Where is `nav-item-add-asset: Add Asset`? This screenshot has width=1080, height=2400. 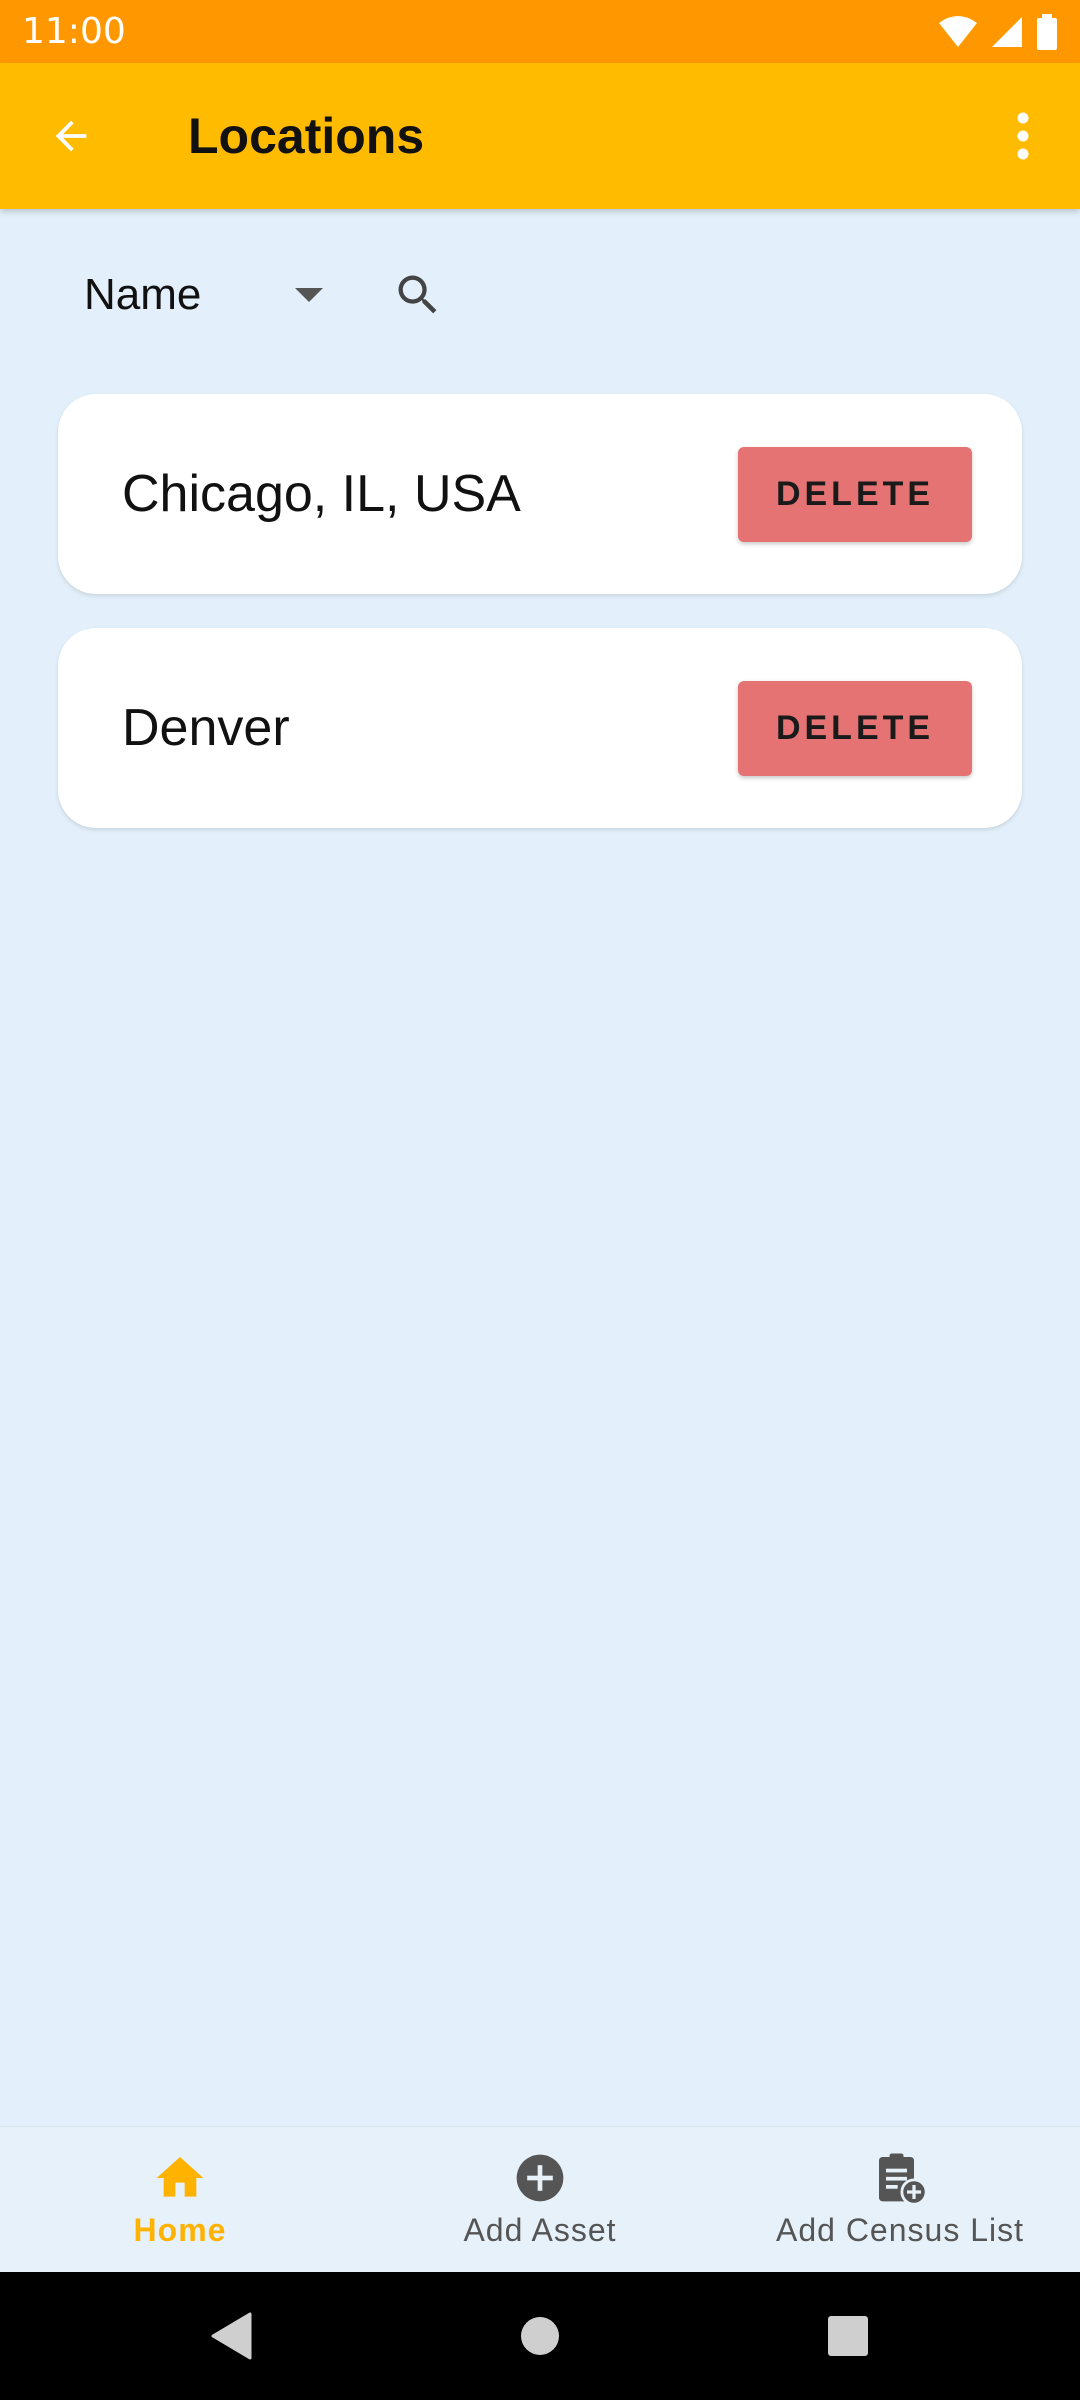 nav-item-add-asset: Add Asset is located at coordinates (540, 2199).